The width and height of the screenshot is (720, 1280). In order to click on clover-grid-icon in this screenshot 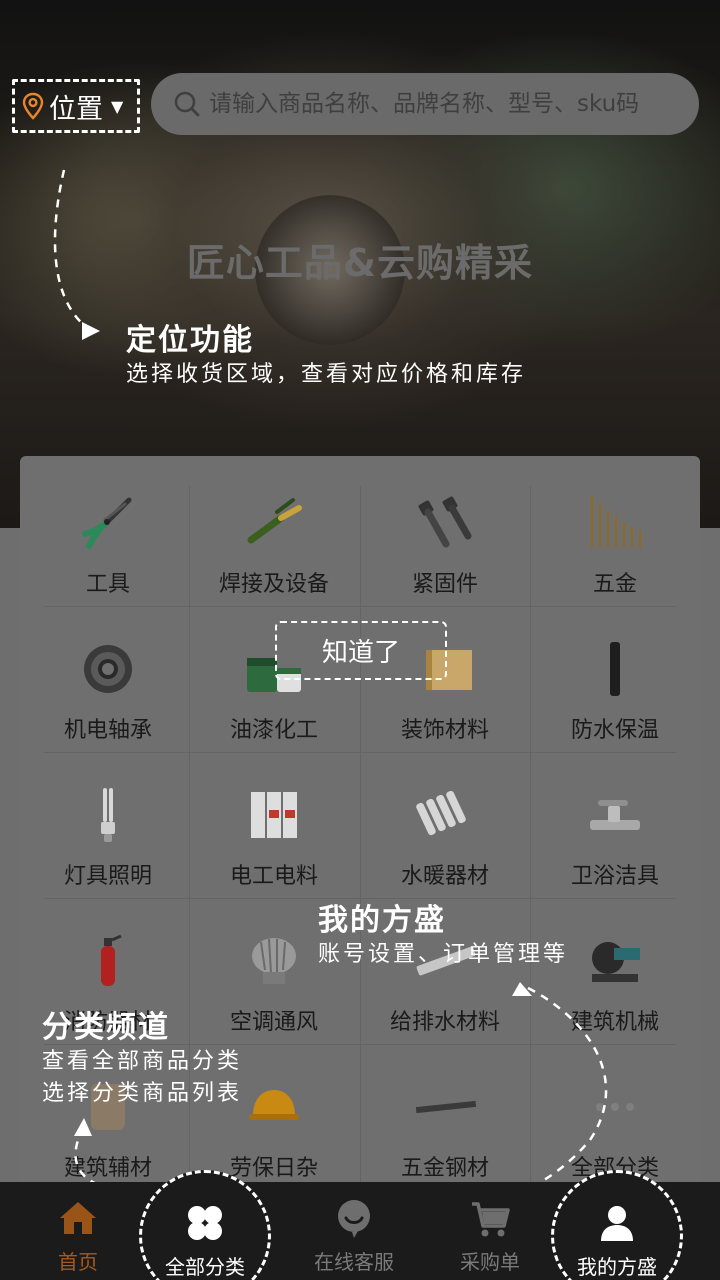, I will do `click(205, 1223)`.